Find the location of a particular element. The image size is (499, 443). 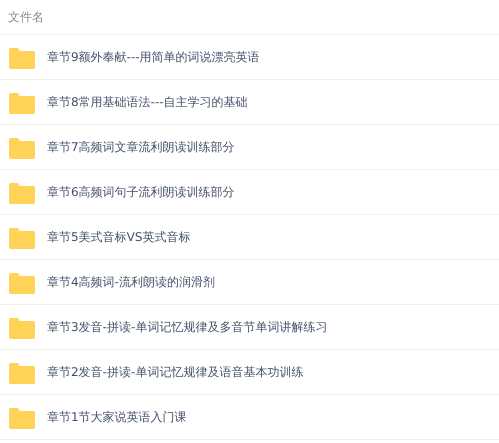

column-header: 文件名 is located at coordinates (26, 17).